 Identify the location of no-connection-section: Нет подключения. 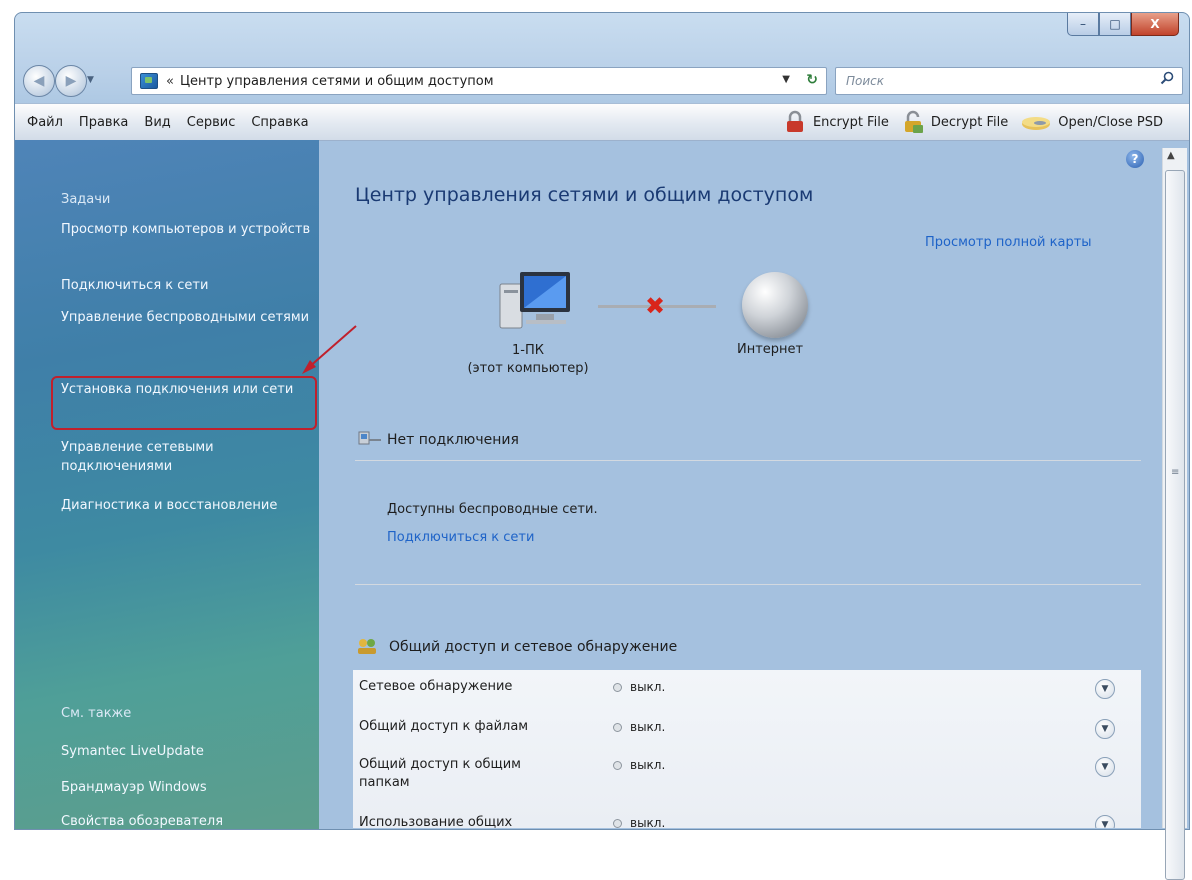
(438, 440).